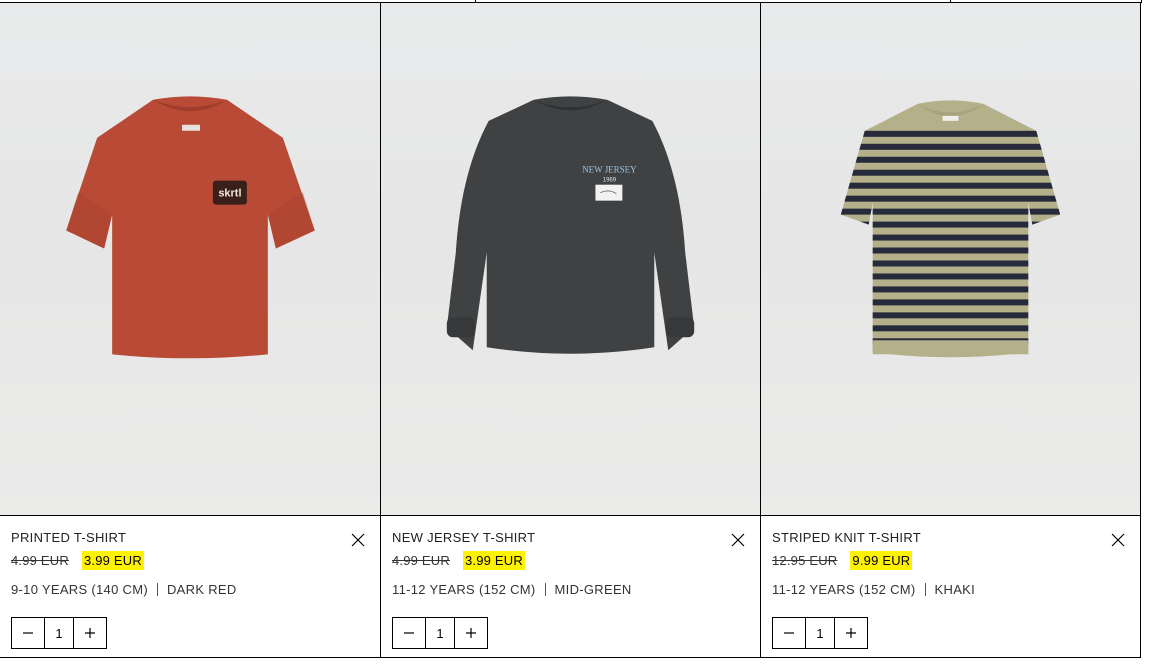  What do you see at coordinates (609, 170) in the screenshot?
I see `tshirt-print-text: NEW JERSEY` at bounding box center [609, 170].